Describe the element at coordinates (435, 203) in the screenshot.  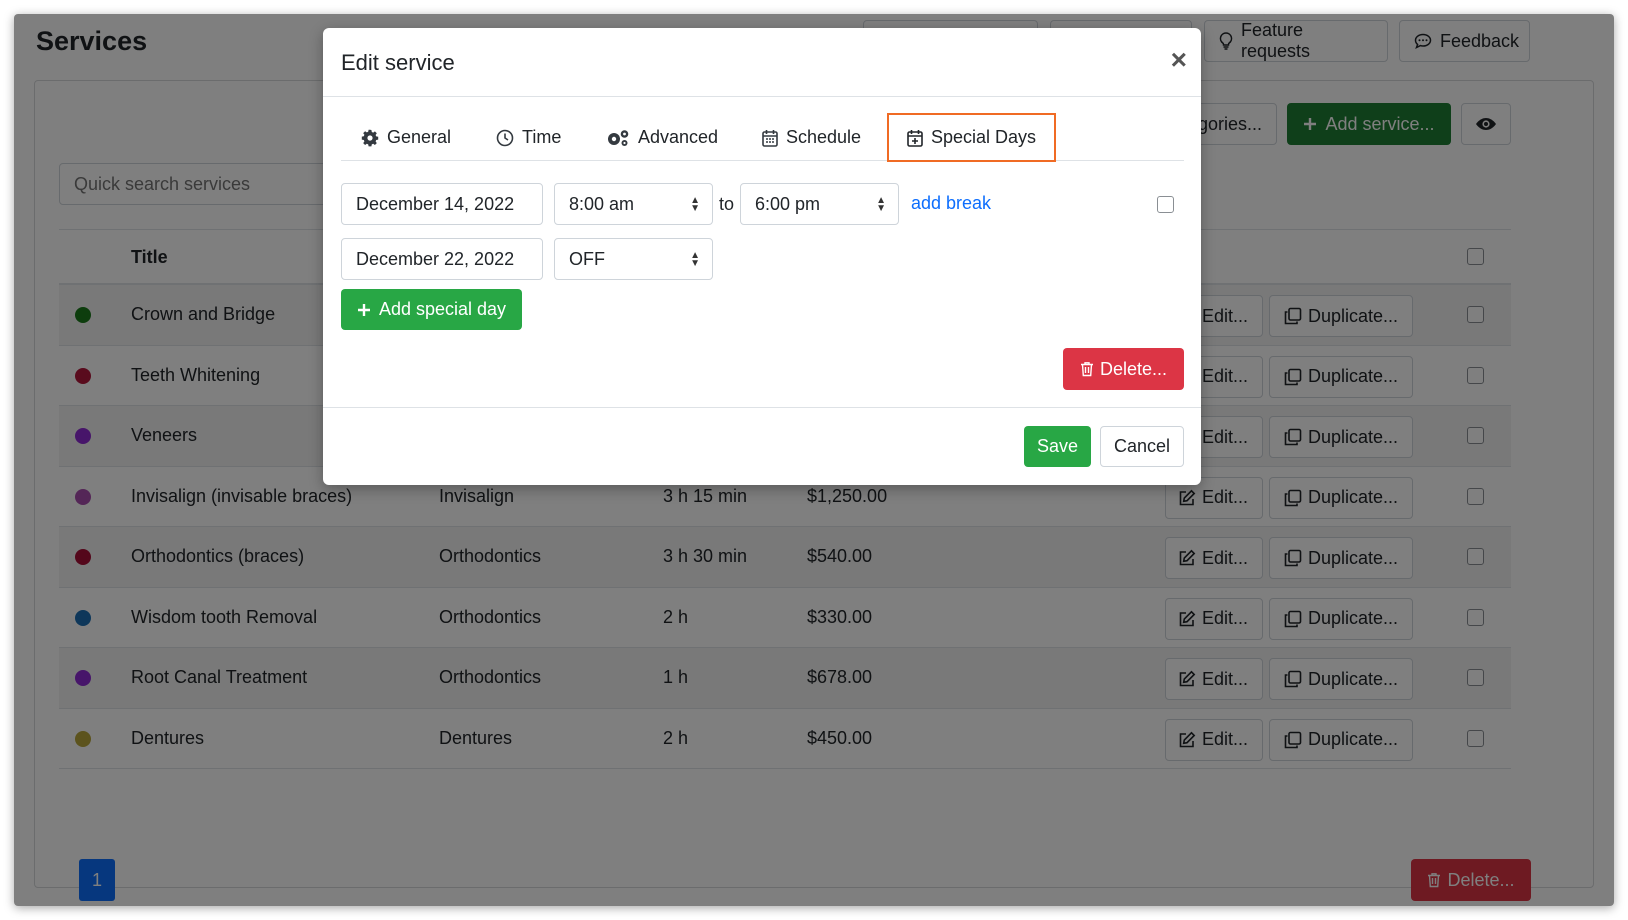
I see `special-day-date-value: December 14, 2022` at that location.